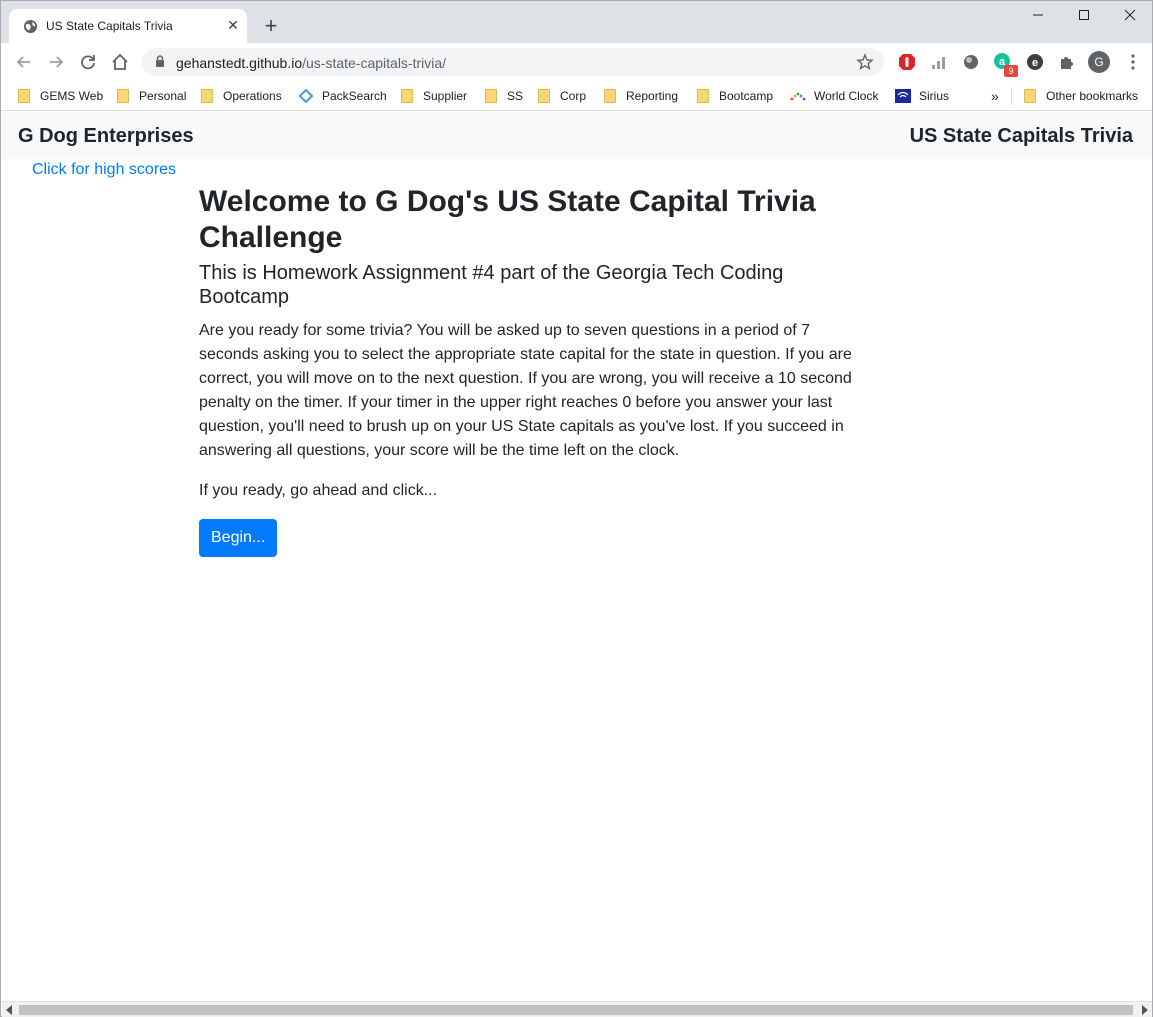  I want to click on bookmark-star-icon, so click(865, 62).